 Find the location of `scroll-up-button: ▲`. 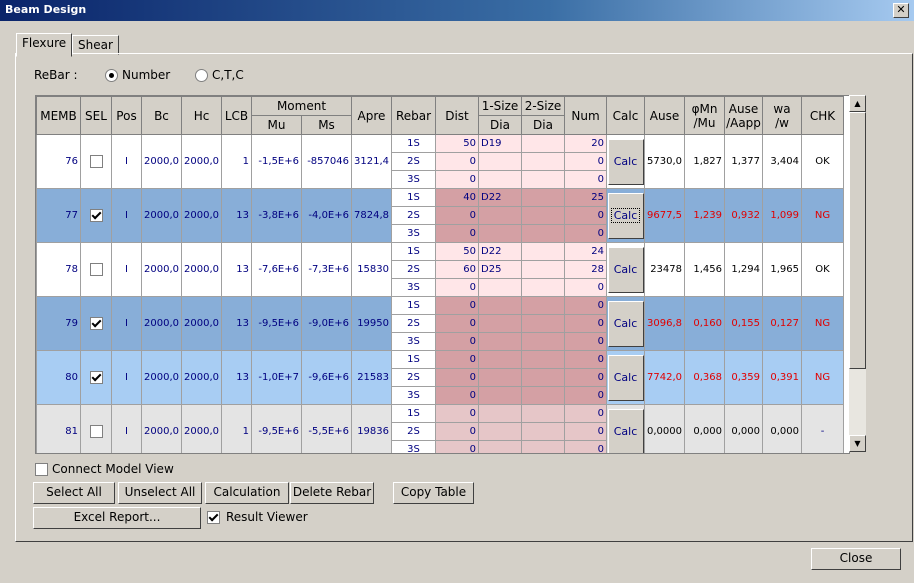

scroll-up-button: ▲ is located at coordinates (857, 103).